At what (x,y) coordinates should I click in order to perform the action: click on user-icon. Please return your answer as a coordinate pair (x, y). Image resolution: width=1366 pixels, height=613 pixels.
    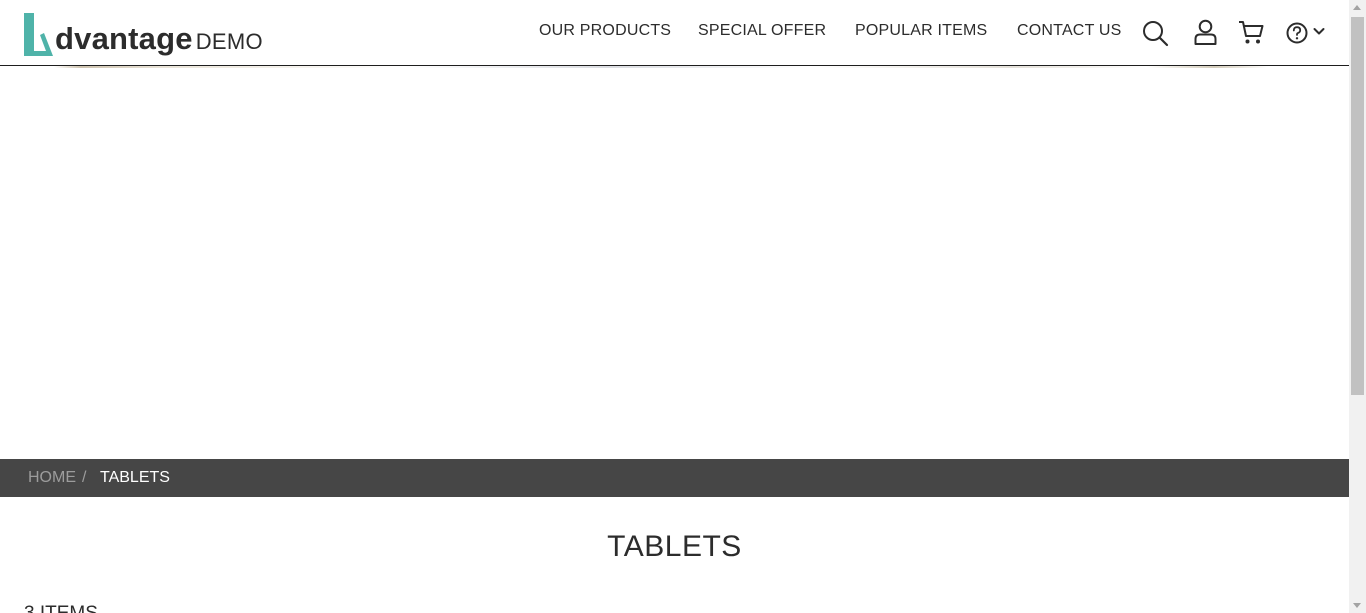
    Looking at the image, I should click on (1205, 32).